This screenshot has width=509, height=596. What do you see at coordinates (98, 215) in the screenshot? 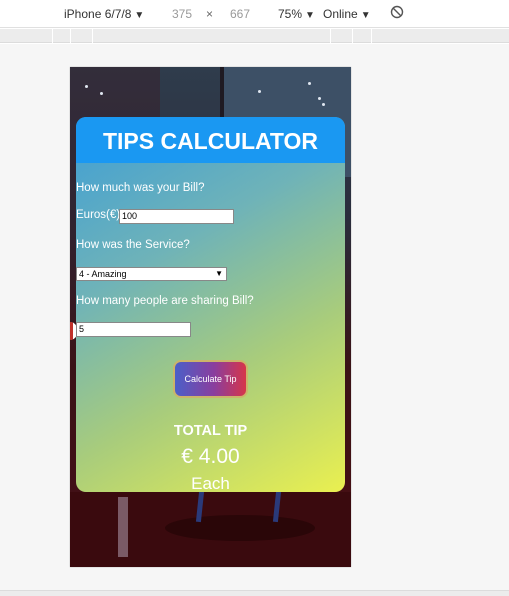
I see `currency-label: Euros(€)` at bounding box center [98, 215].